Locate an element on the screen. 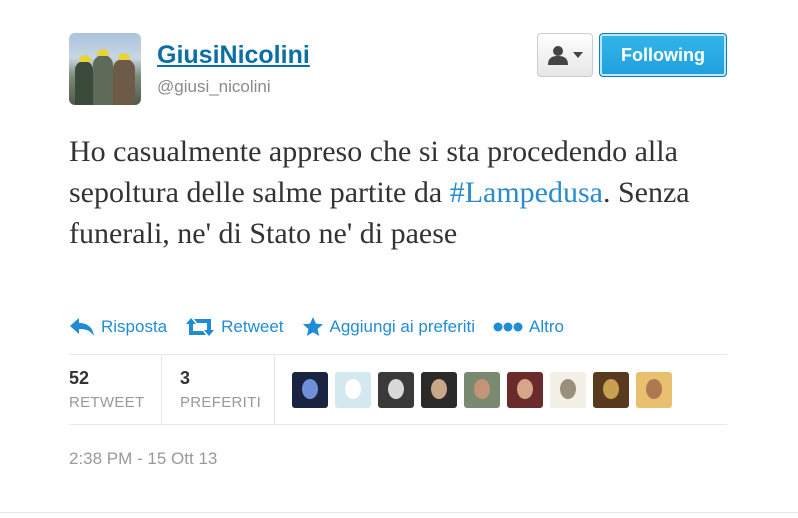 Image resolution: width=798 pixels, height=518 pixels. more-icon is located at coordinates (508, 327).